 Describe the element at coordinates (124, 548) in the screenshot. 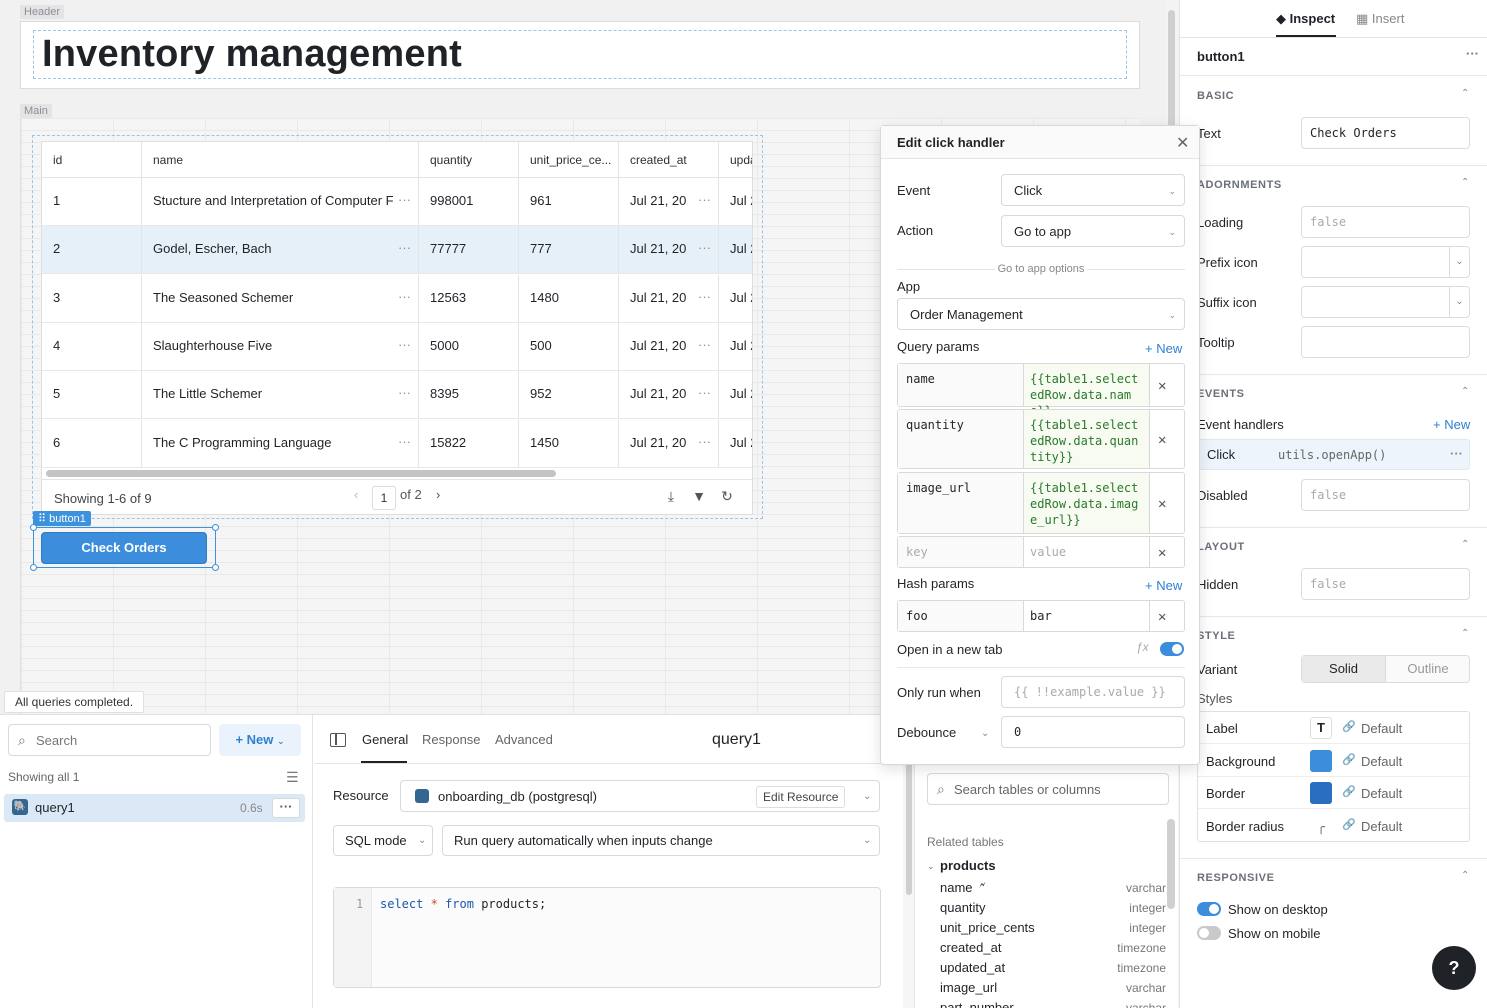

I see `check-orders-button: Check Orders` at that location.